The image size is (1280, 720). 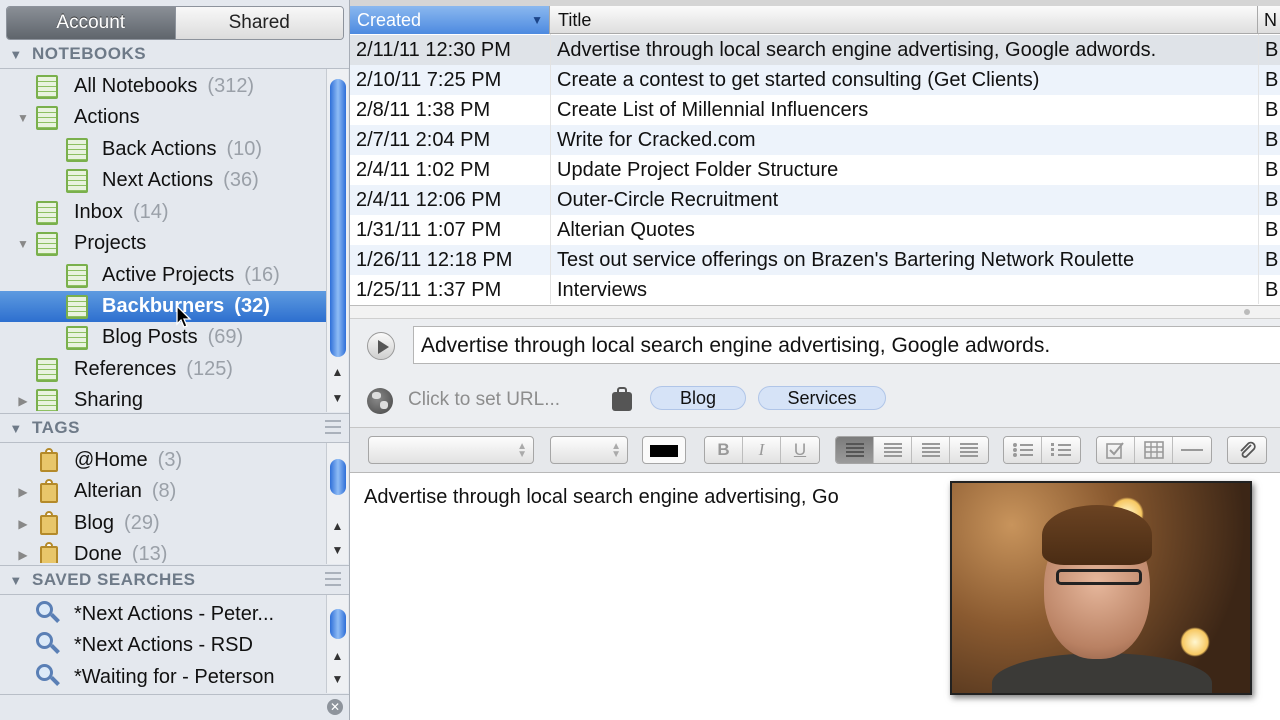 What do you see at coordinates (174, 54) in the screenshot?
I see `notebooks-section-header: ▼ NOTEBOOKS` at bounding box center [174, 54].